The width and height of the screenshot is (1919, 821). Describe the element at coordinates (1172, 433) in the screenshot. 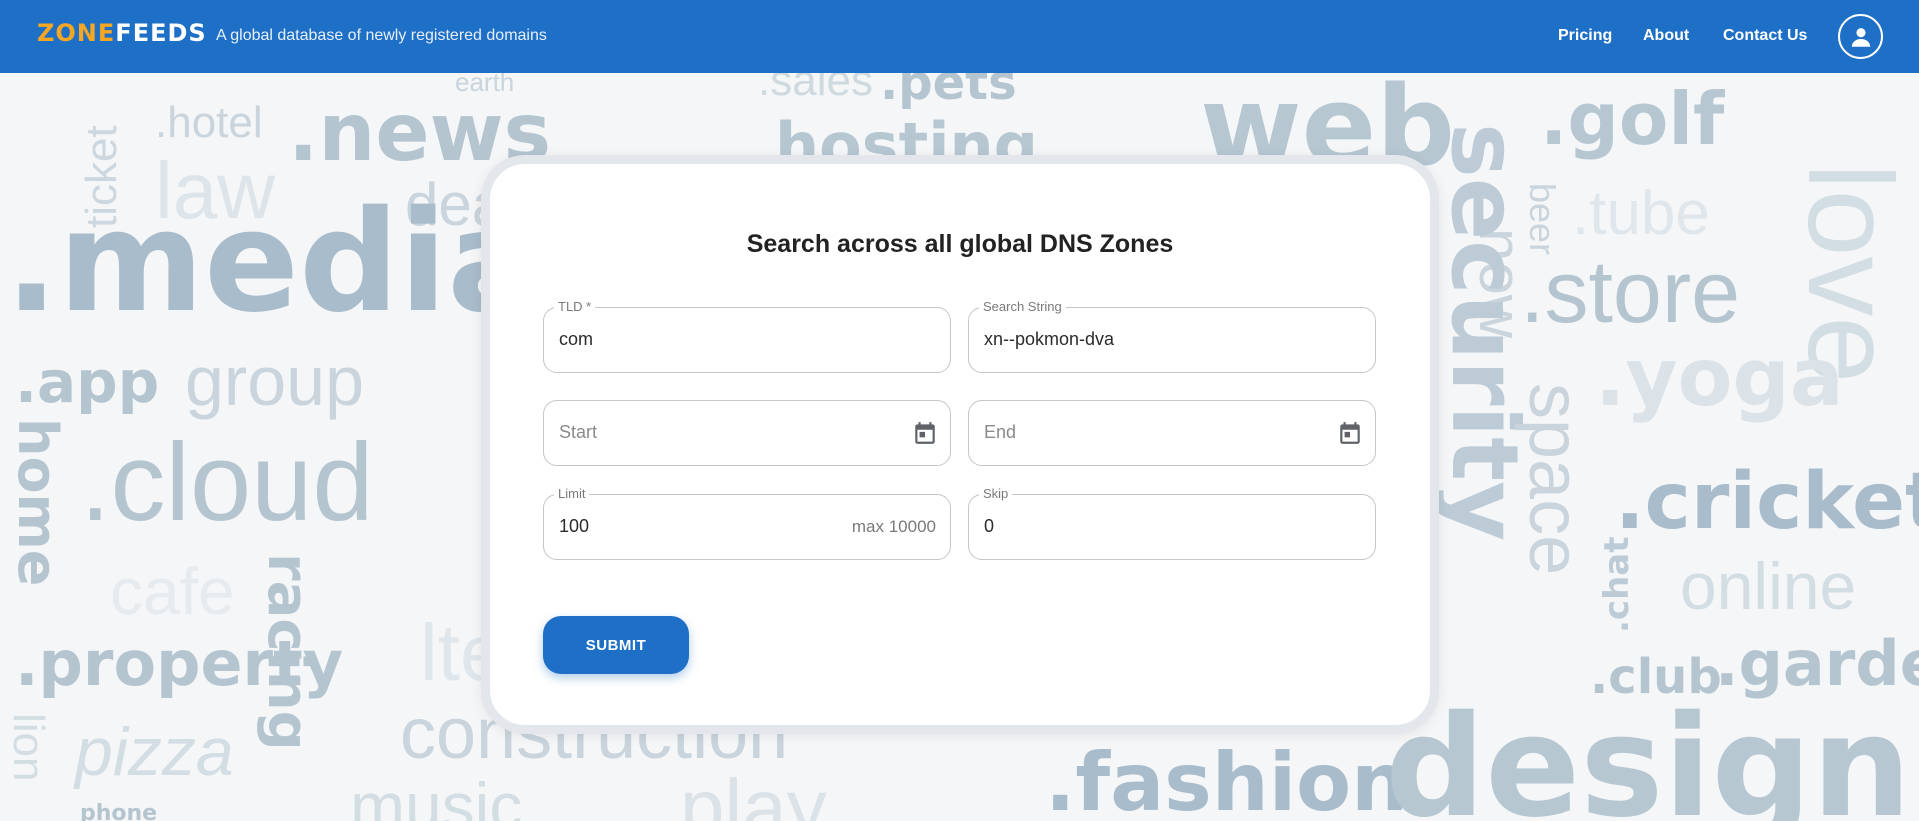

I see `end-date-field: End` at that location.